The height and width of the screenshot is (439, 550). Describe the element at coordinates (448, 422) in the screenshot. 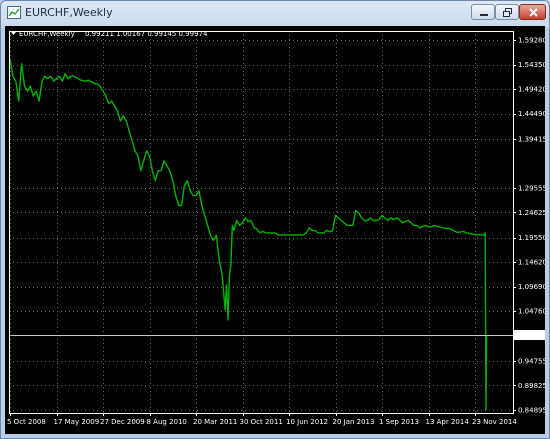

I see `x-tick-label: 13 Apr 2014` at that location.